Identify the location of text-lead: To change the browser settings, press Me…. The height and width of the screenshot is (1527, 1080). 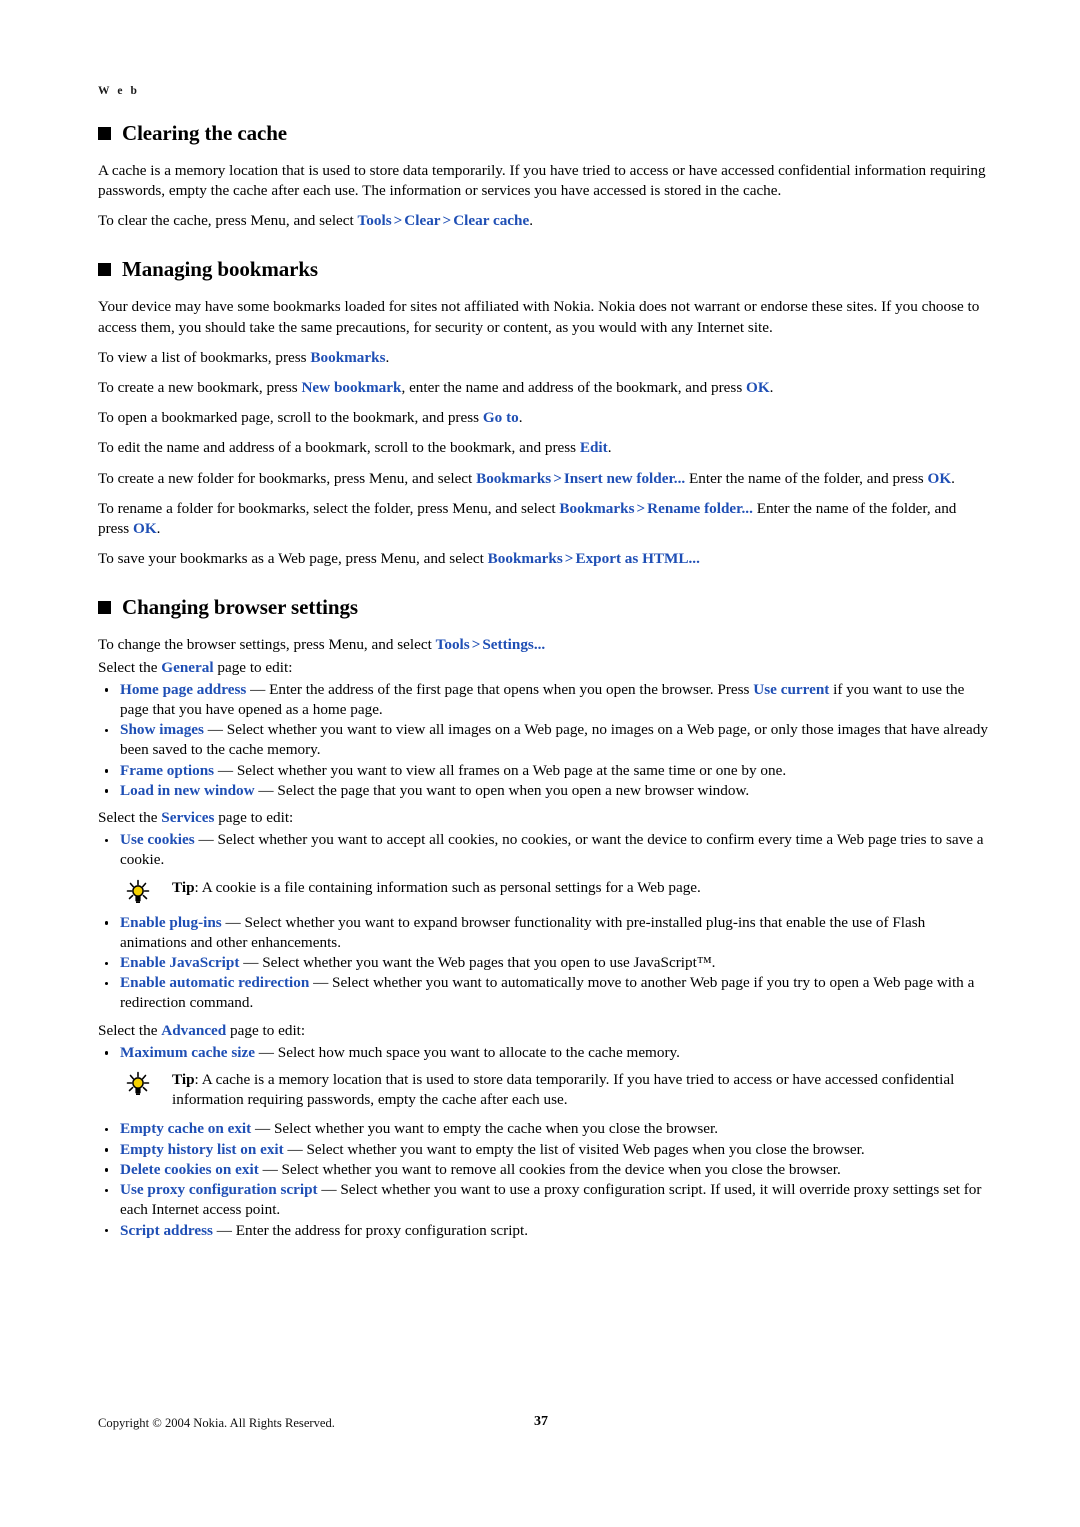
(267, 645).